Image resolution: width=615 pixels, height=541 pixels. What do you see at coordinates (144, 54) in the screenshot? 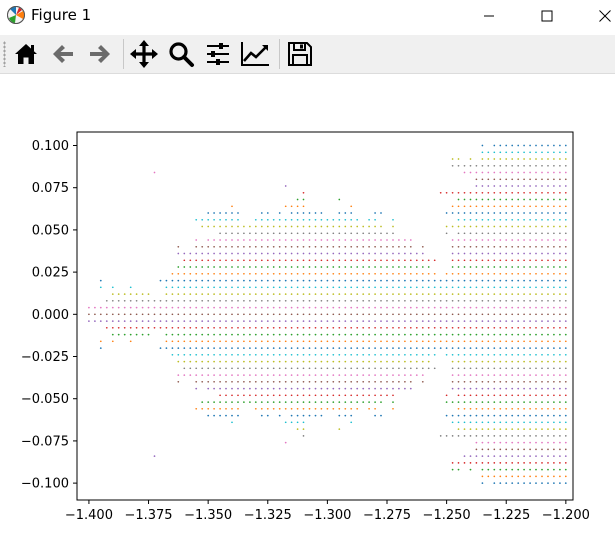
I see `pan-button` at bounding box center [144, 54].